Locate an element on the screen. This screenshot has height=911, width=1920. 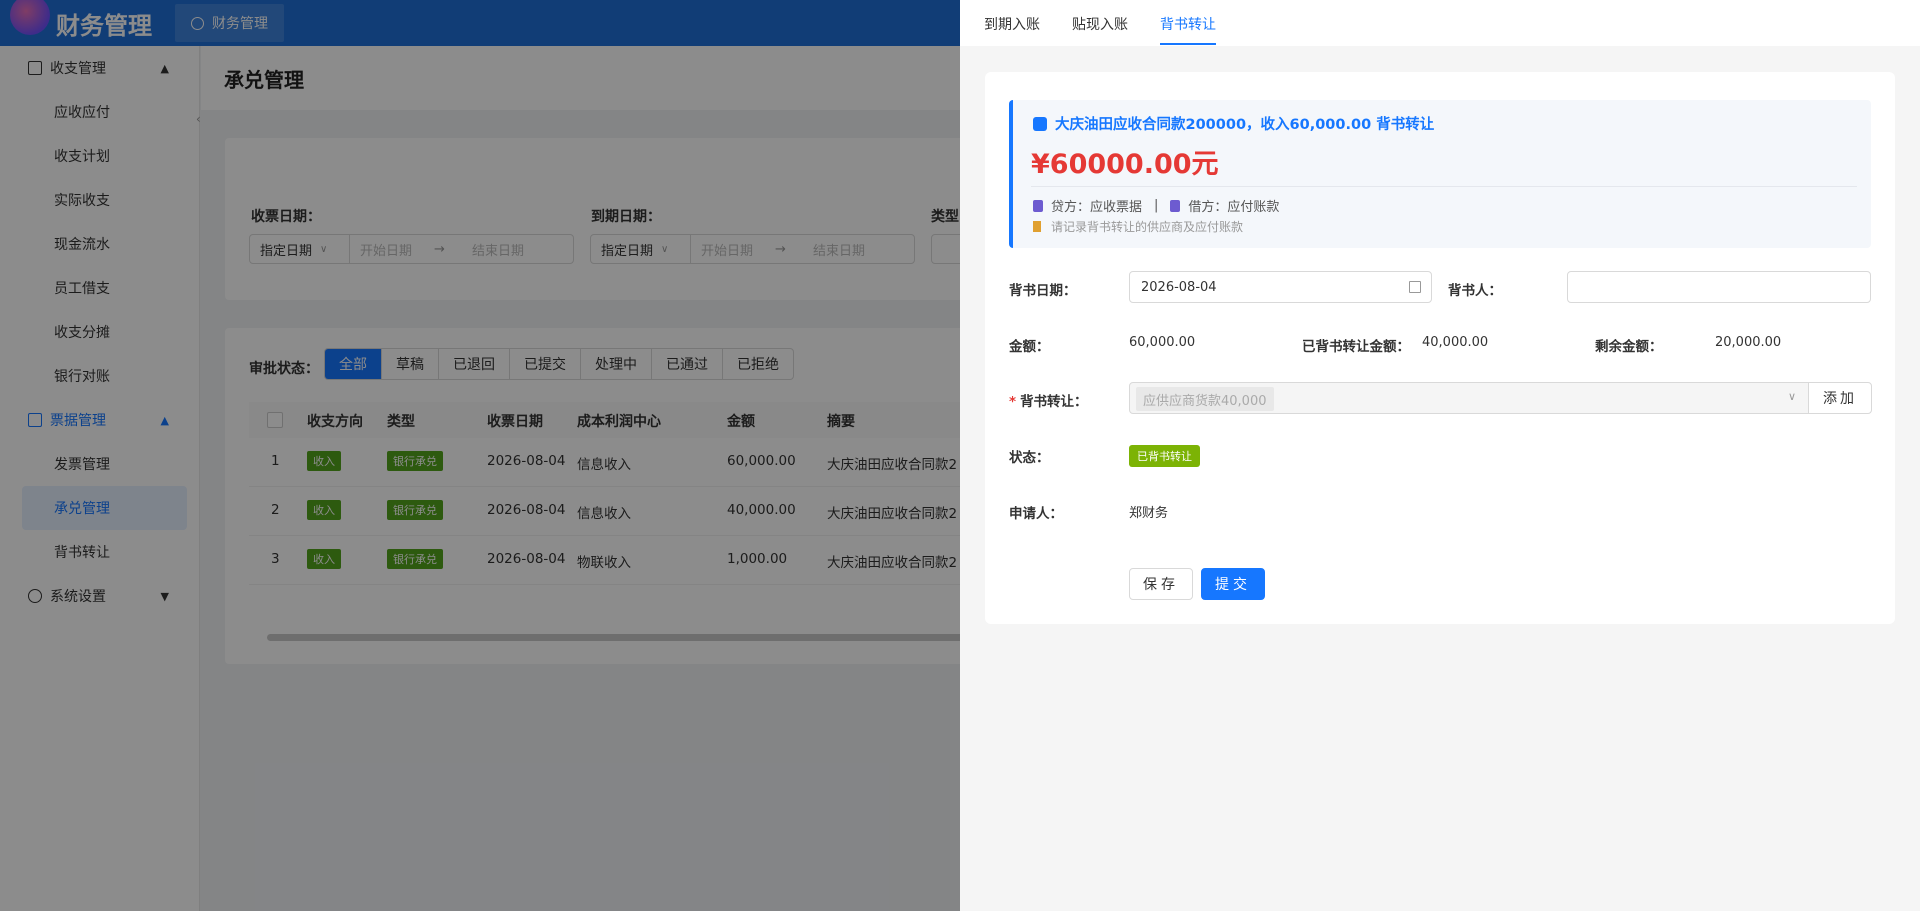
transfer-icon is located at coordinates (1040, 123).